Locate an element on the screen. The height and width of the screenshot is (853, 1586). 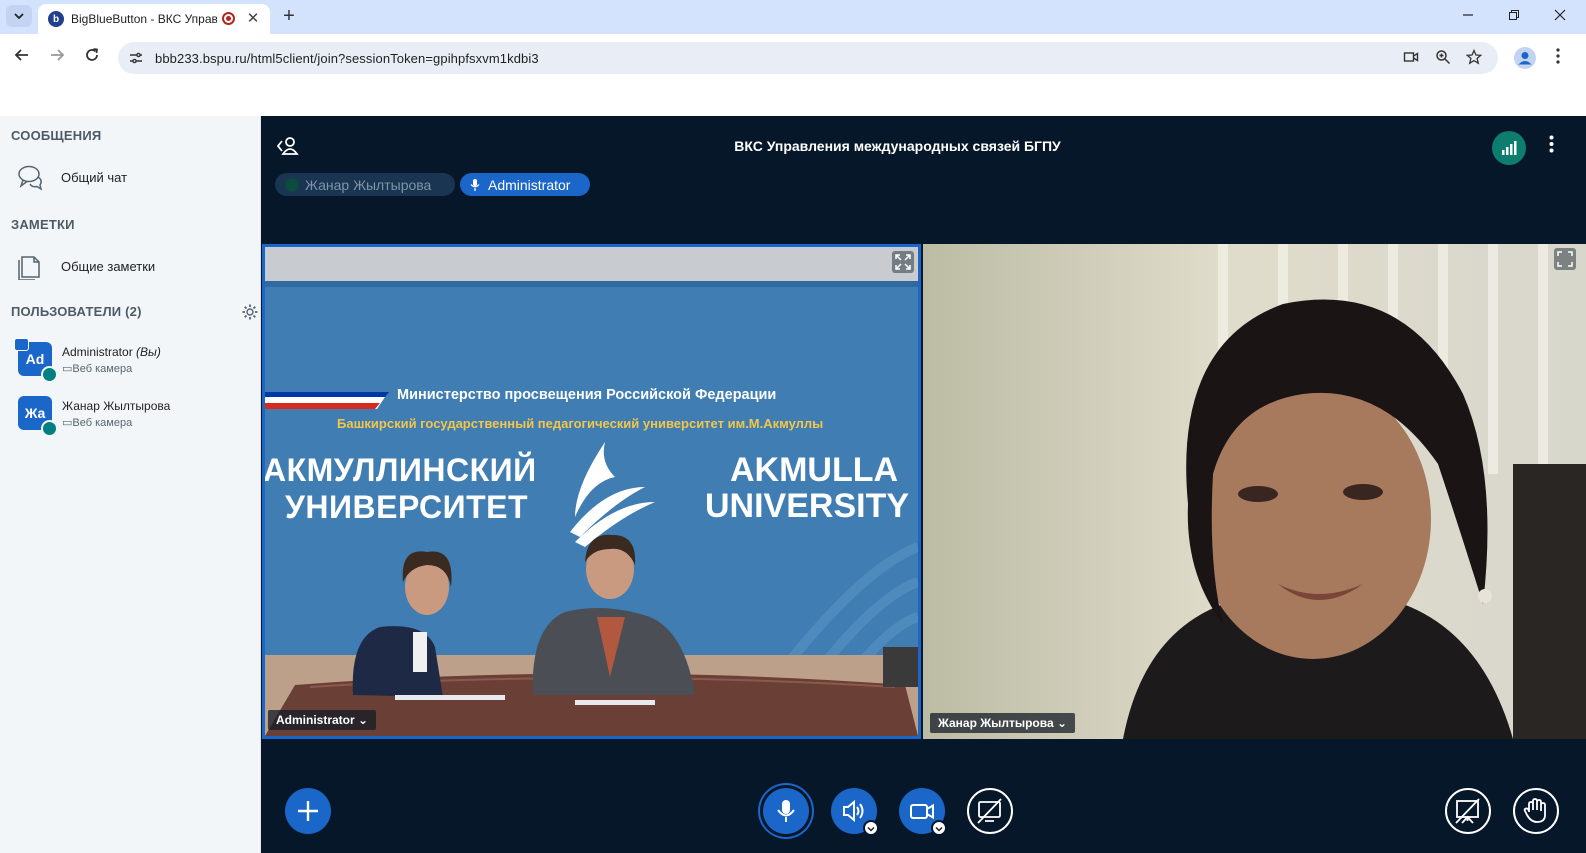
zoom-icon is located at coordinates (1443, 58).